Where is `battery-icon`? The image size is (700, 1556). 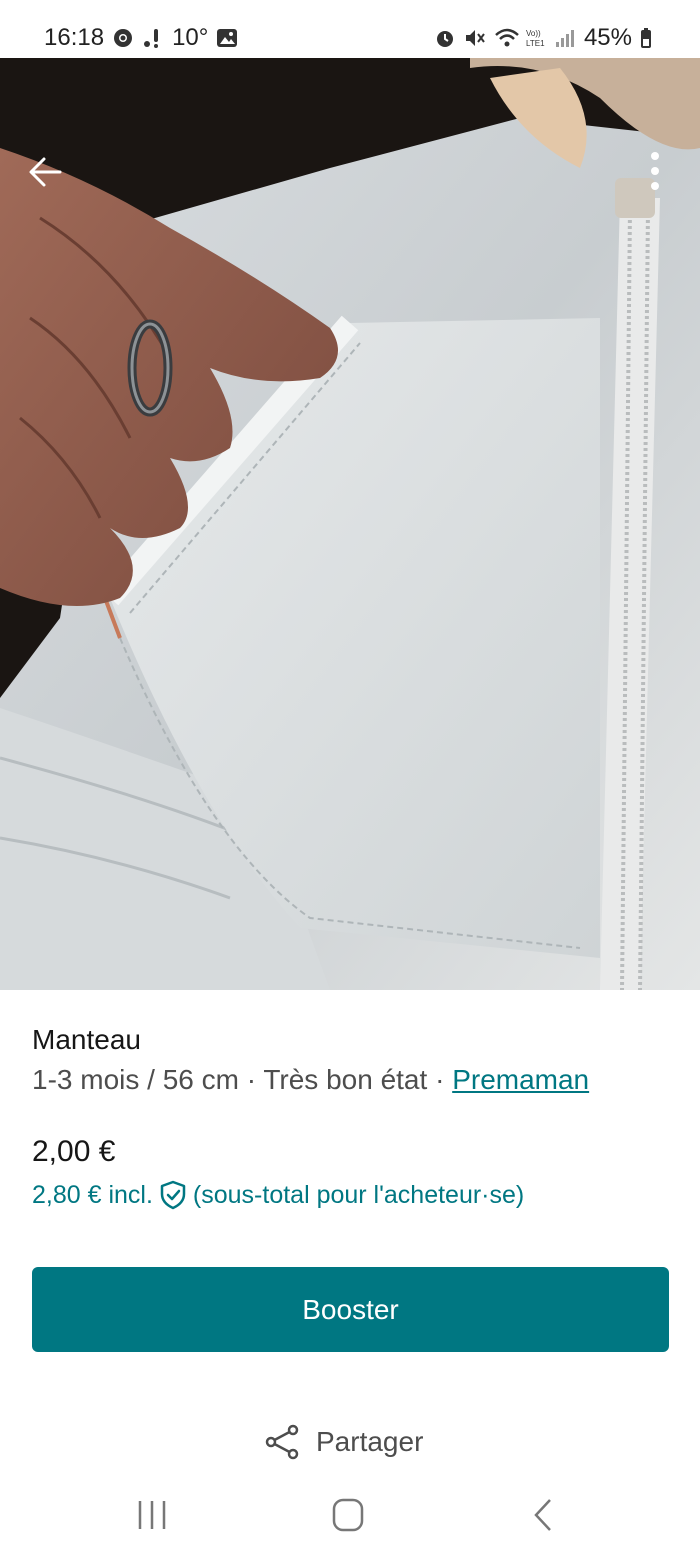
battery-icon is located at coordinates (646, 38).